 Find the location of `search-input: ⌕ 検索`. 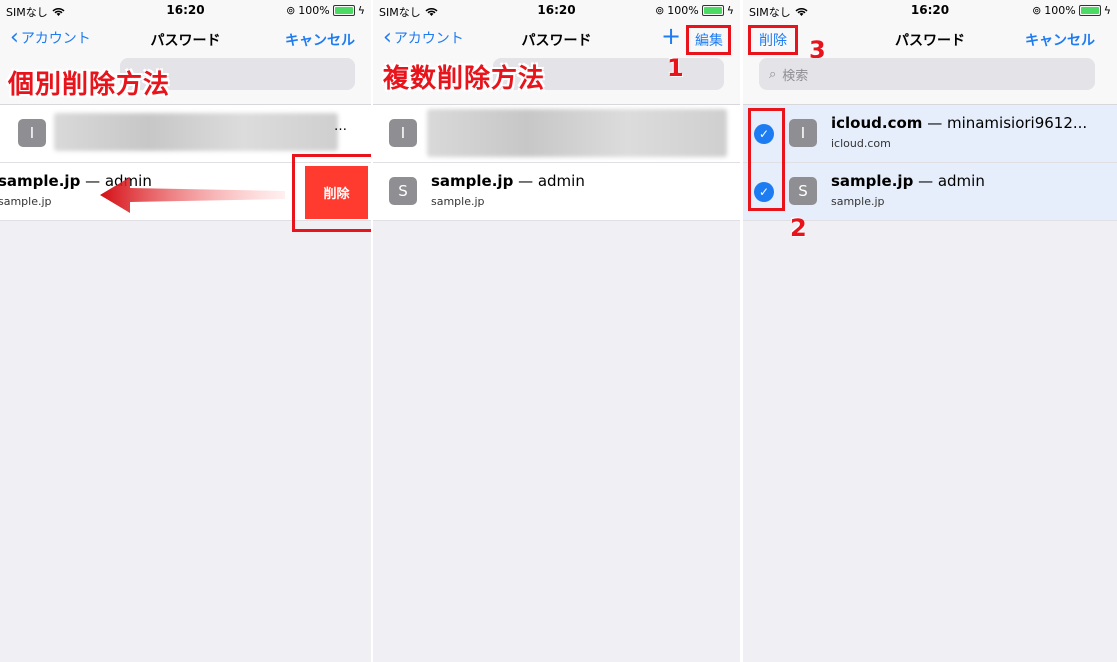

search-input: ⌕ 検索 is located at coordinates (927, 74).